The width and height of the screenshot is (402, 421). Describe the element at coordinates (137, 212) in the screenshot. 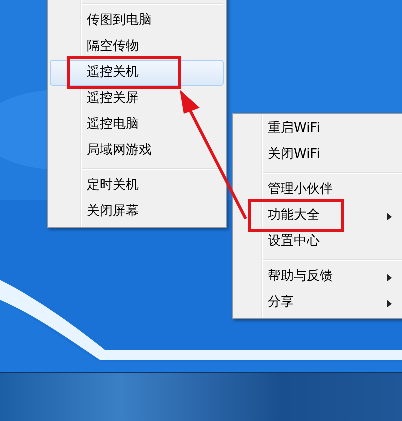

I see `menu-item: 关闭屏幕` at that location.